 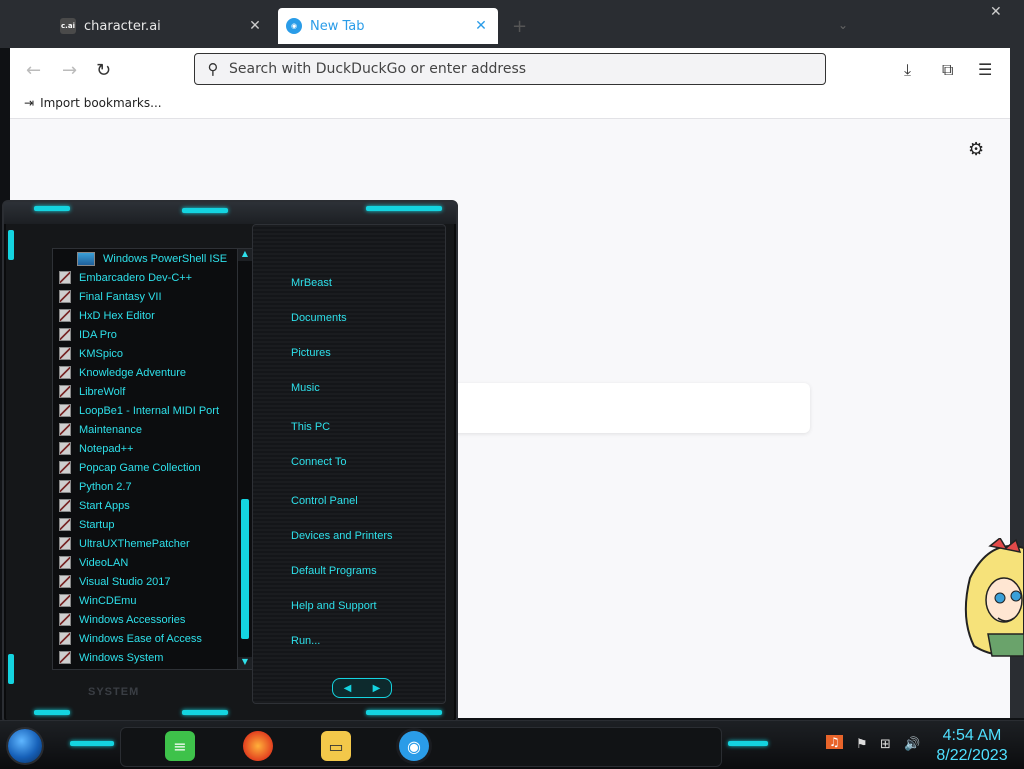 What do you see at coordinates (162, 26) in the screenshot?
I see `tab-character-ai: c.ai character.ai ✕` at bounding box center [162, 26].